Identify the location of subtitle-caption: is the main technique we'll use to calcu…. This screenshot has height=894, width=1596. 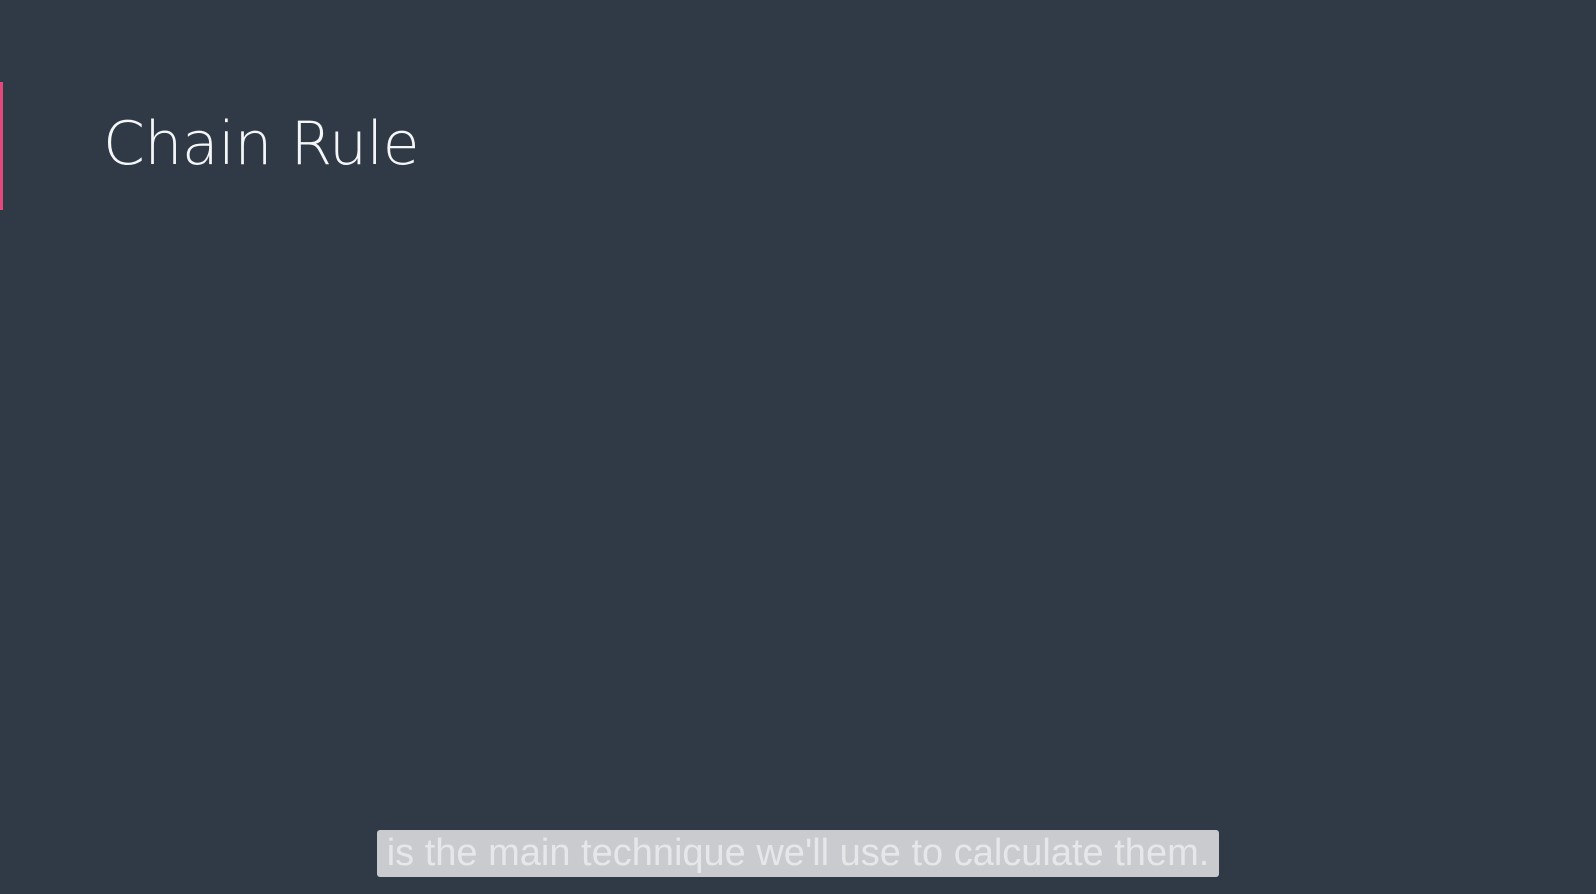
(798, 853).